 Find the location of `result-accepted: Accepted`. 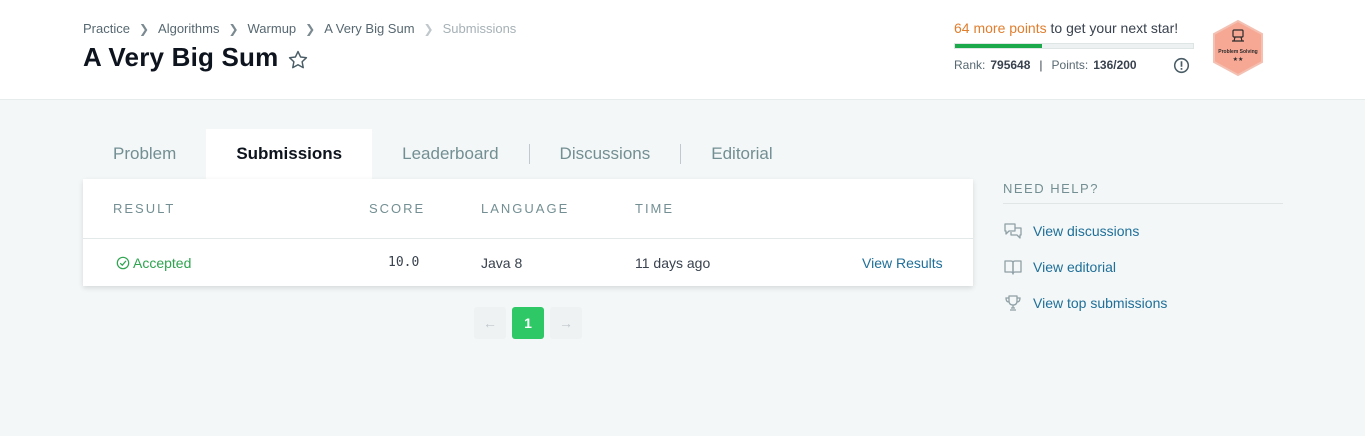

result-accepted: Accepted is located at coordinates (153, 263).